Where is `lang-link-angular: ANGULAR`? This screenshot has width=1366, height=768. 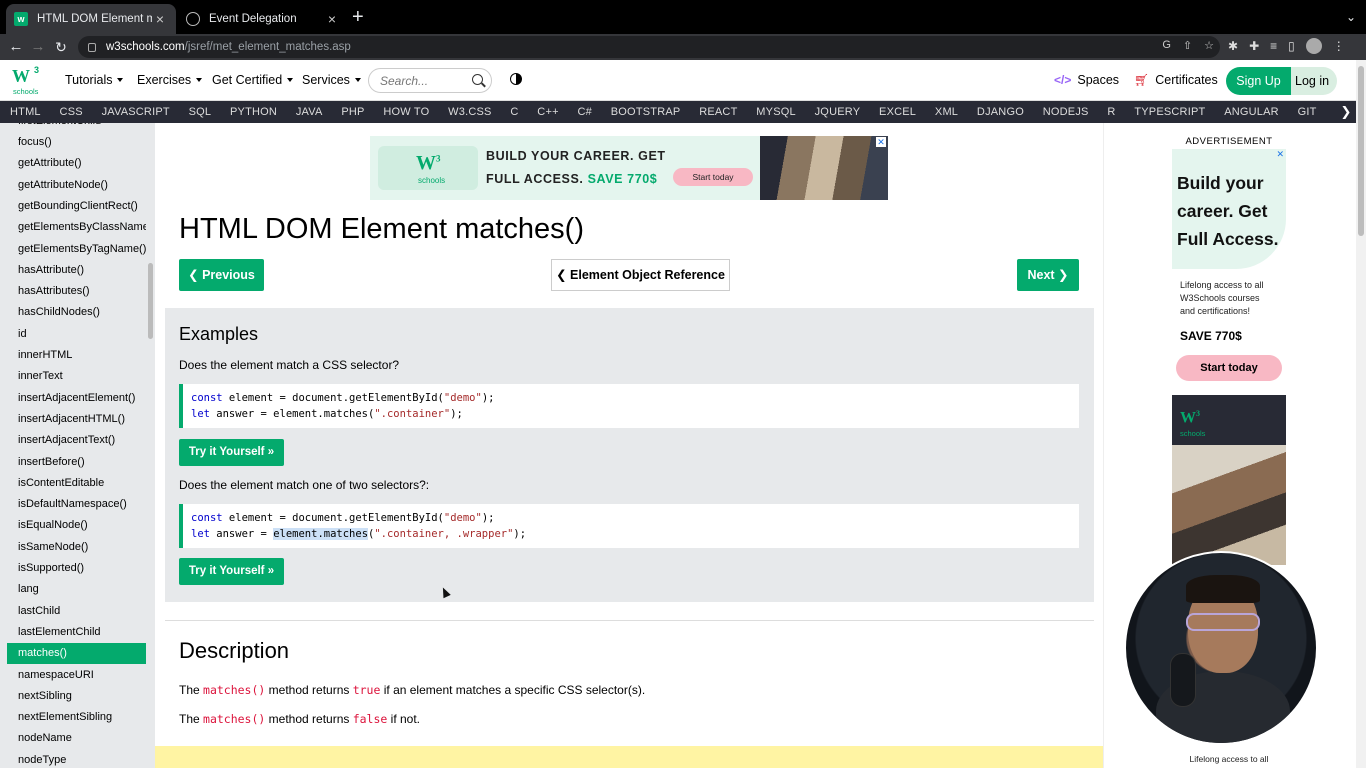 lang-link-angular: ANGULAR is located at coordinates (1251, 112).